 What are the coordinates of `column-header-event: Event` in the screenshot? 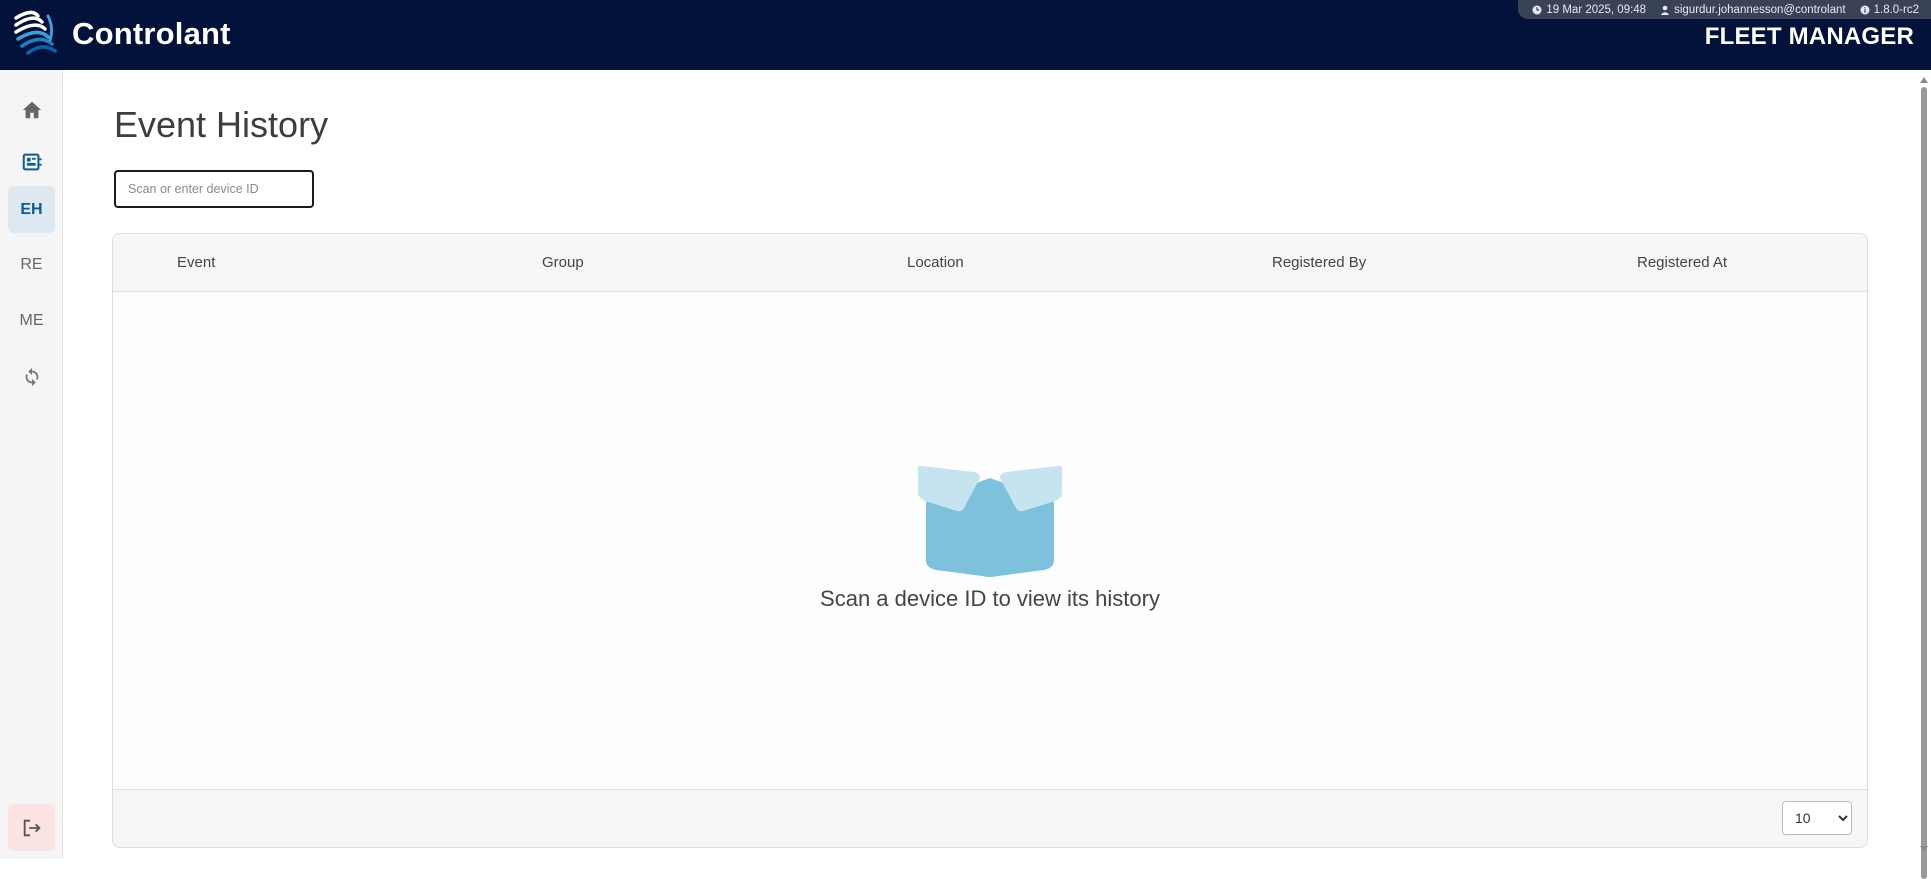 It's located at (196, 262).